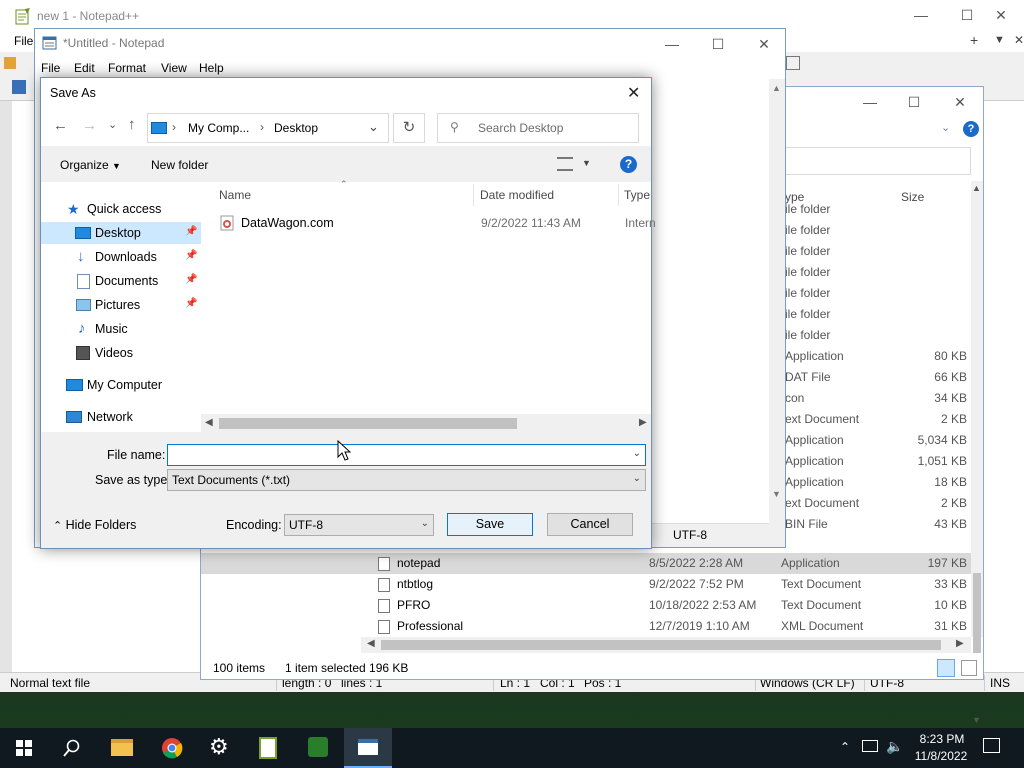 This screenshot has height=768, width=1024. Describe the element at coordinates (406, 480) in the screenshot. I see `save-as-type-select: Text Documents (*.txt) ⌄` at that location.